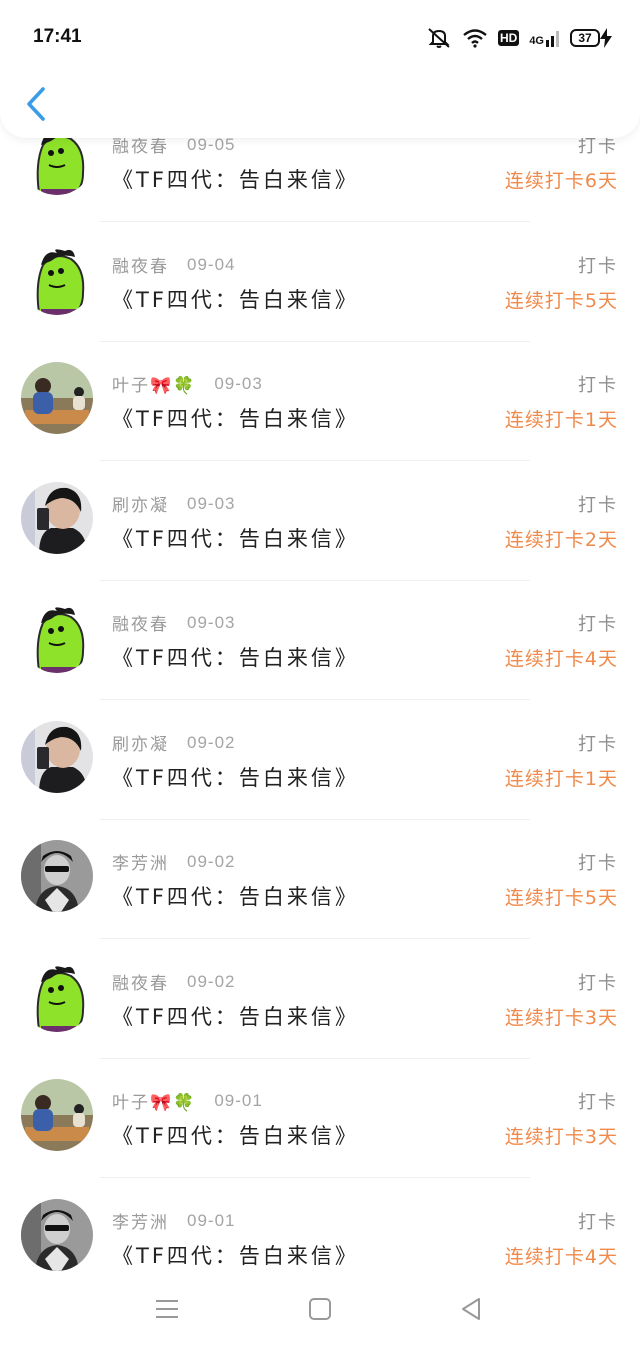  Describe the element at coordinates (174, 862) in the screenshot. I see `row-meta: 李芳洲 09-02` at that location.